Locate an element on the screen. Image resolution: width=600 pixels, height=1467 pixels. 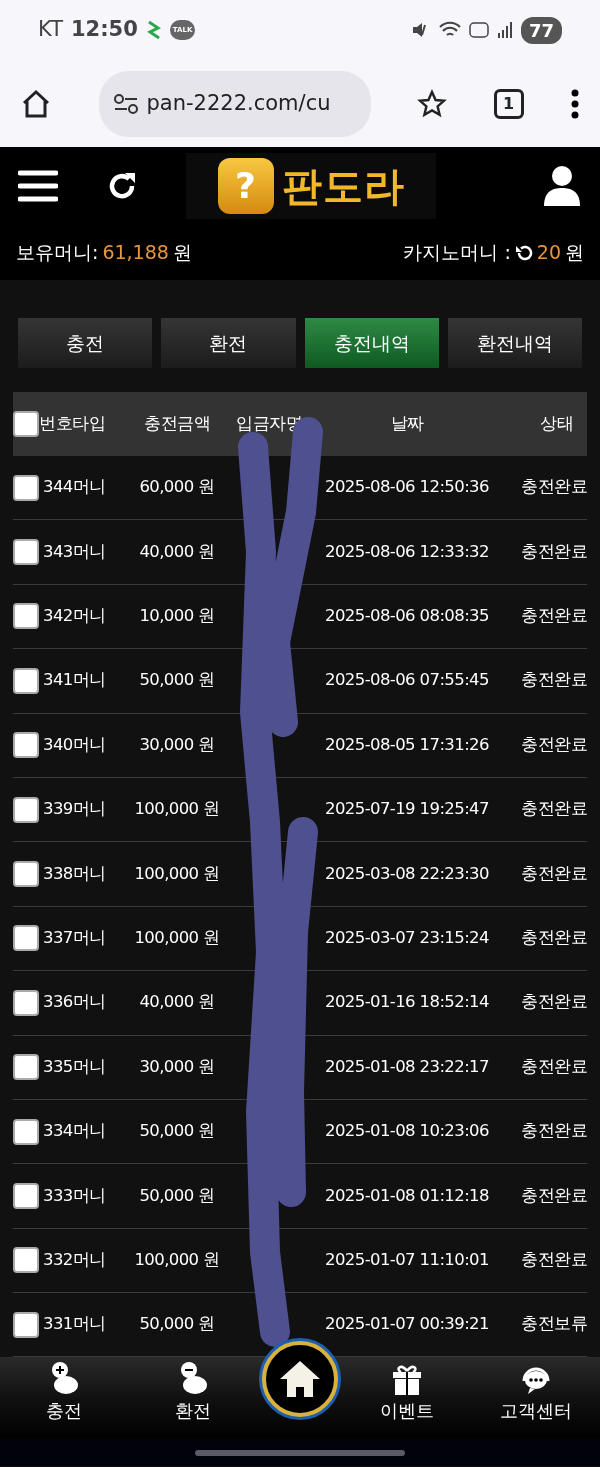
table-cell-text: 2025-08-06 07:55:45 is located at coordinates (407, 680).